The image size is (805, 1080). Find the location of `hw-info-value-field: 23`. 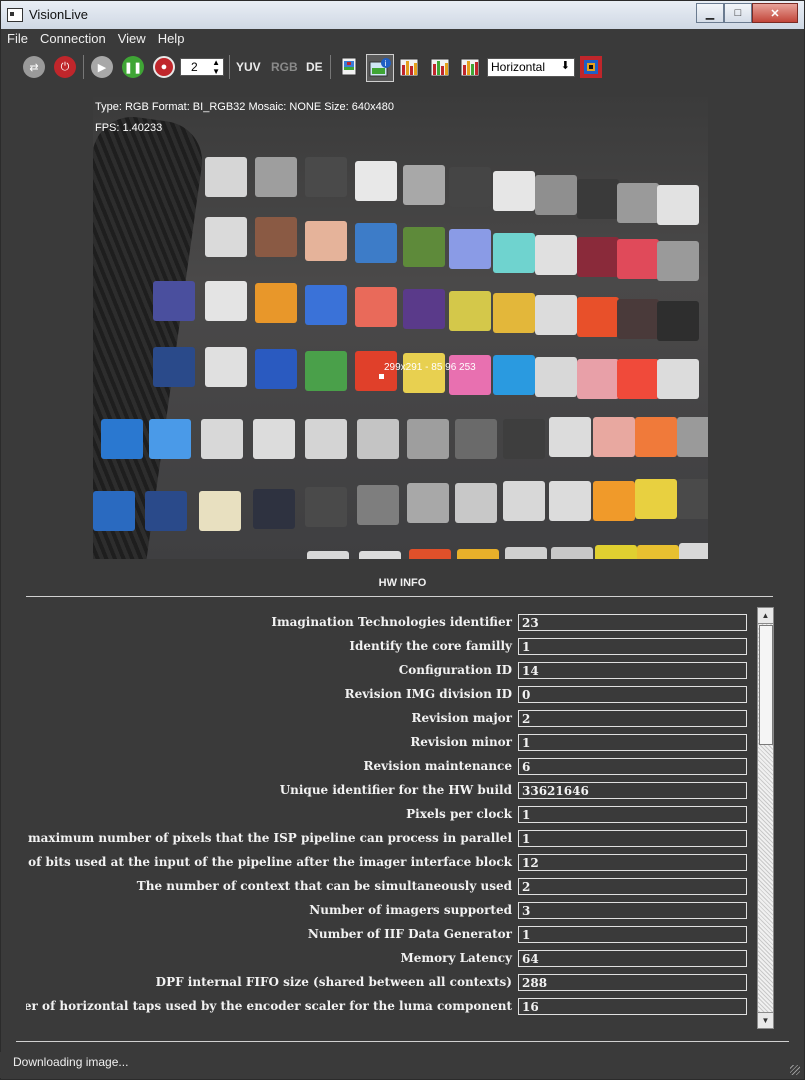

hw-info-value-field: 23 is located at coordinates (632, 622).